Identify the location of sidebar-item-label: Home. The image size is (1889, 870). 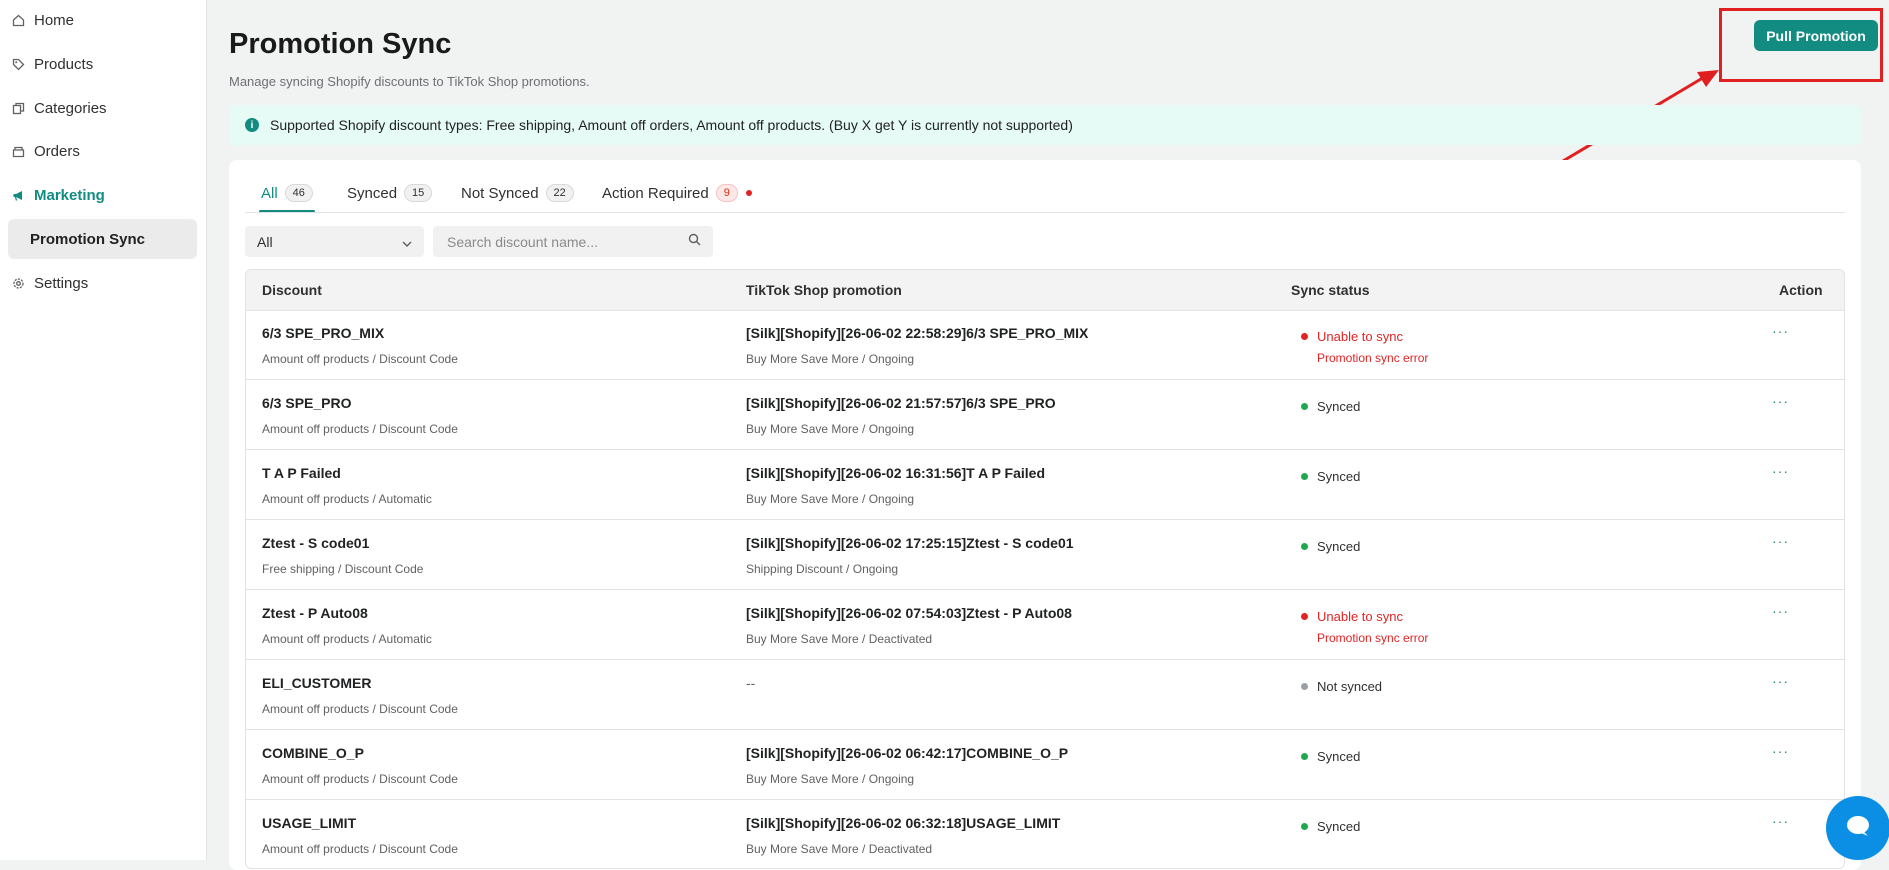
(54, 20).